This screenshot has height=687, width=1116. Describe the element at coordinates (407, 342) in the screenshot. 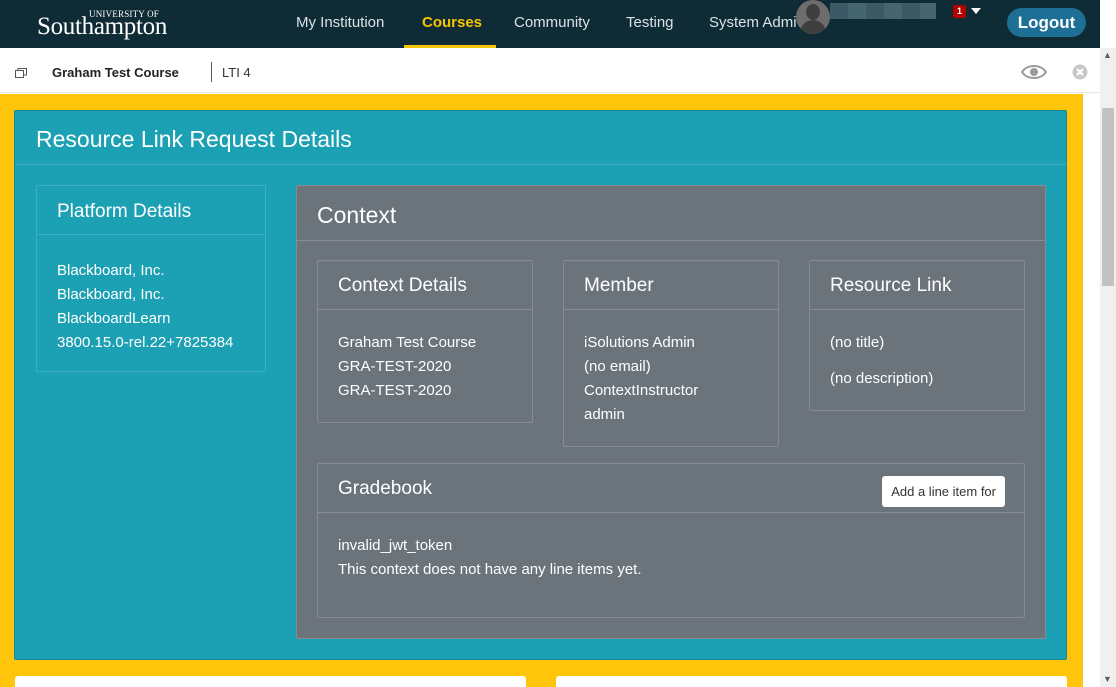

I see `context-course-title: Graham Test Course` at that location.